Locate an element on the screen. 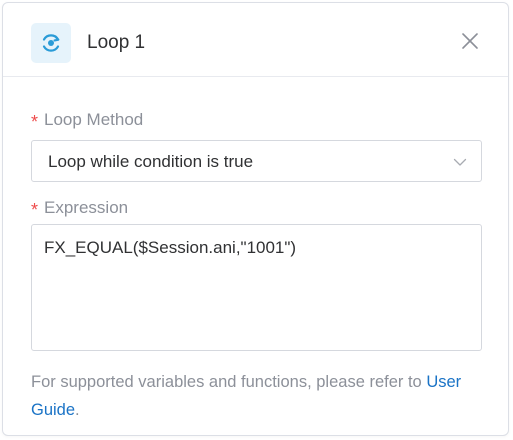  expression-label: * Expression is located at coordinates (80, 208).